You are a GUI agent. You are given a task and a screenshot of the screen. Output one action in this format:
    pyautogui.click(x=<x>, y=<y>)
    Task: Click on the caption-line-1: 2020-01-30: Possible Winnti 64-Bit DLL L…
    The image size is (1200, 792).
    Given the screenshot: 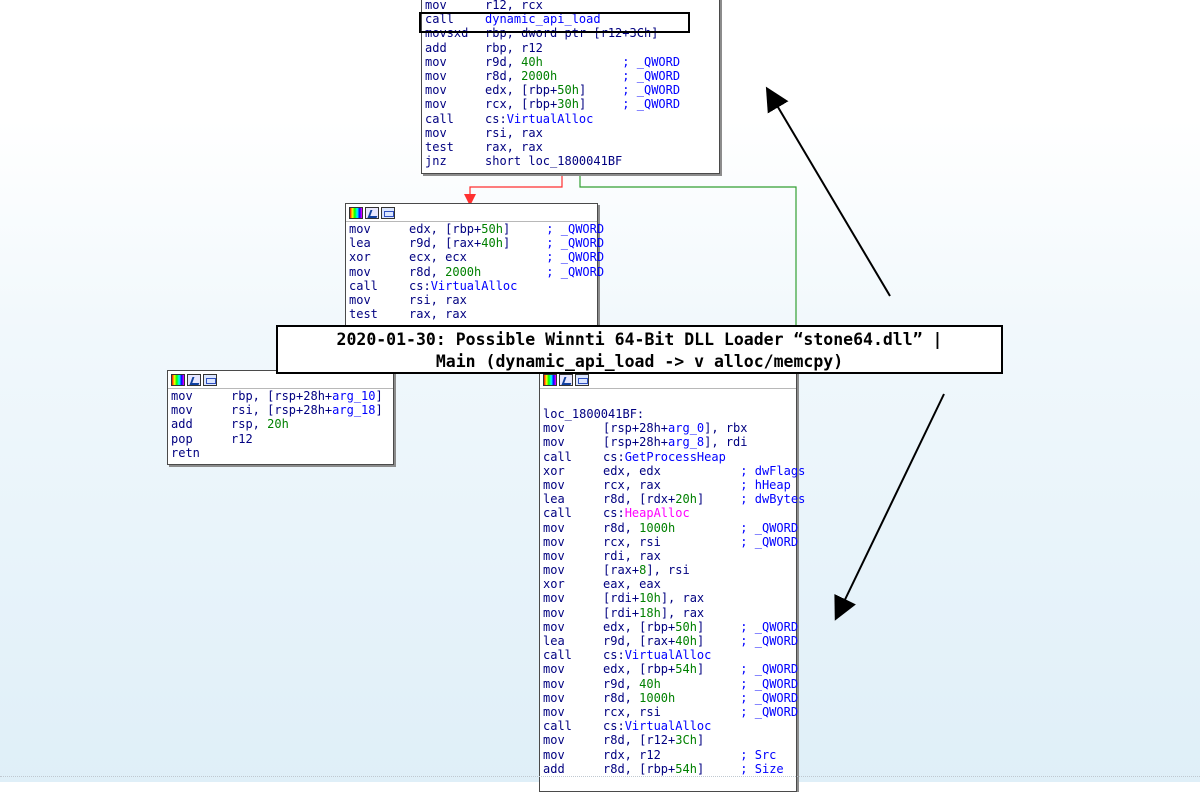 What is the action you would take?
    pyautogui.click(x=639, y=339)
    